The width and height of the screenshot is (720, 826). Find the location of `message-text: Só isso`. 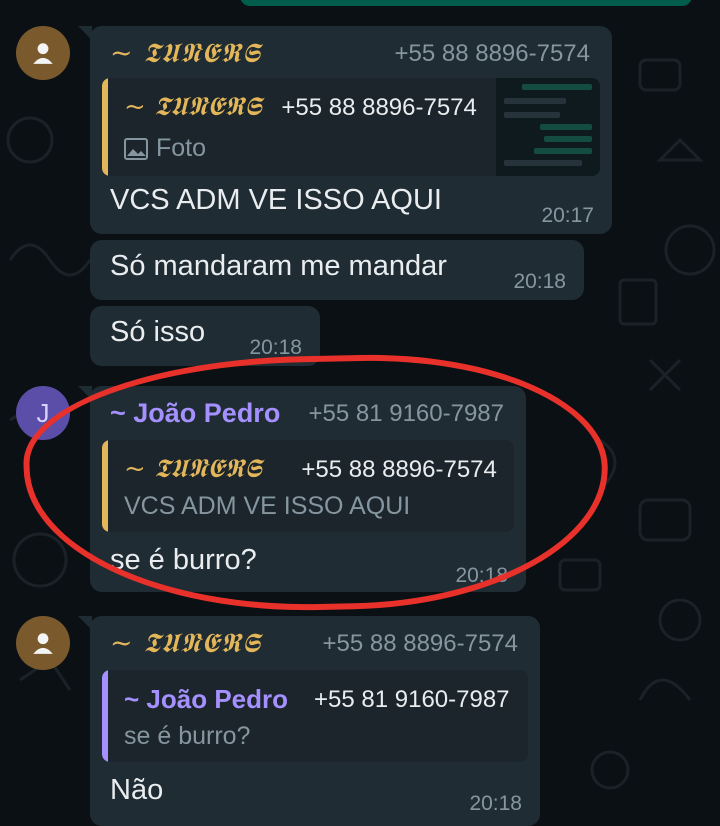

message-text: Só isso is located at coordinates (158, 332).